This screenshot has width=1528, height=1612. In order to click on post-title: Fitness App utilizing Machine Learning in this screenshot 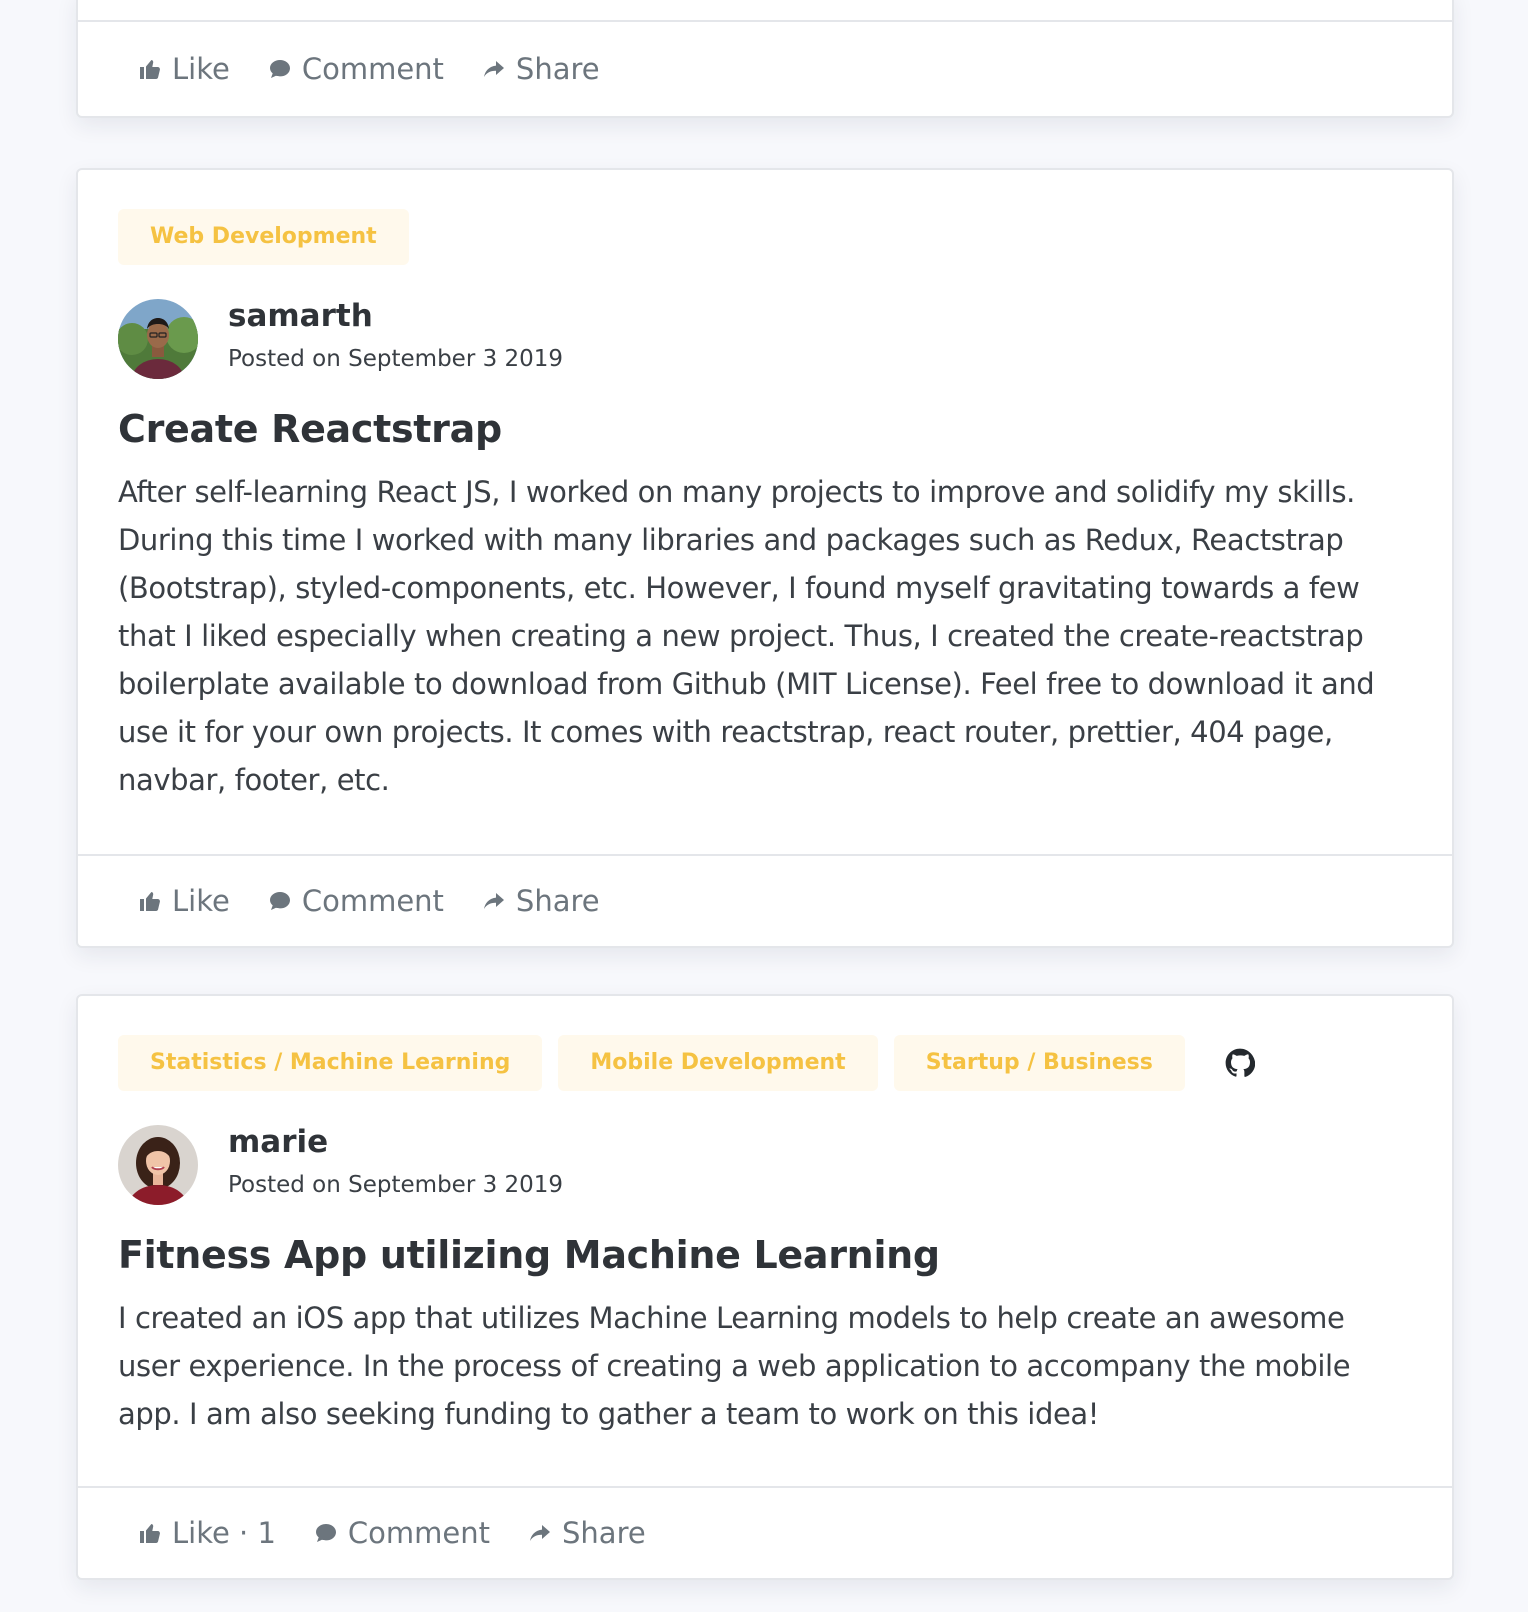, I will do `click(765, 1255)`.